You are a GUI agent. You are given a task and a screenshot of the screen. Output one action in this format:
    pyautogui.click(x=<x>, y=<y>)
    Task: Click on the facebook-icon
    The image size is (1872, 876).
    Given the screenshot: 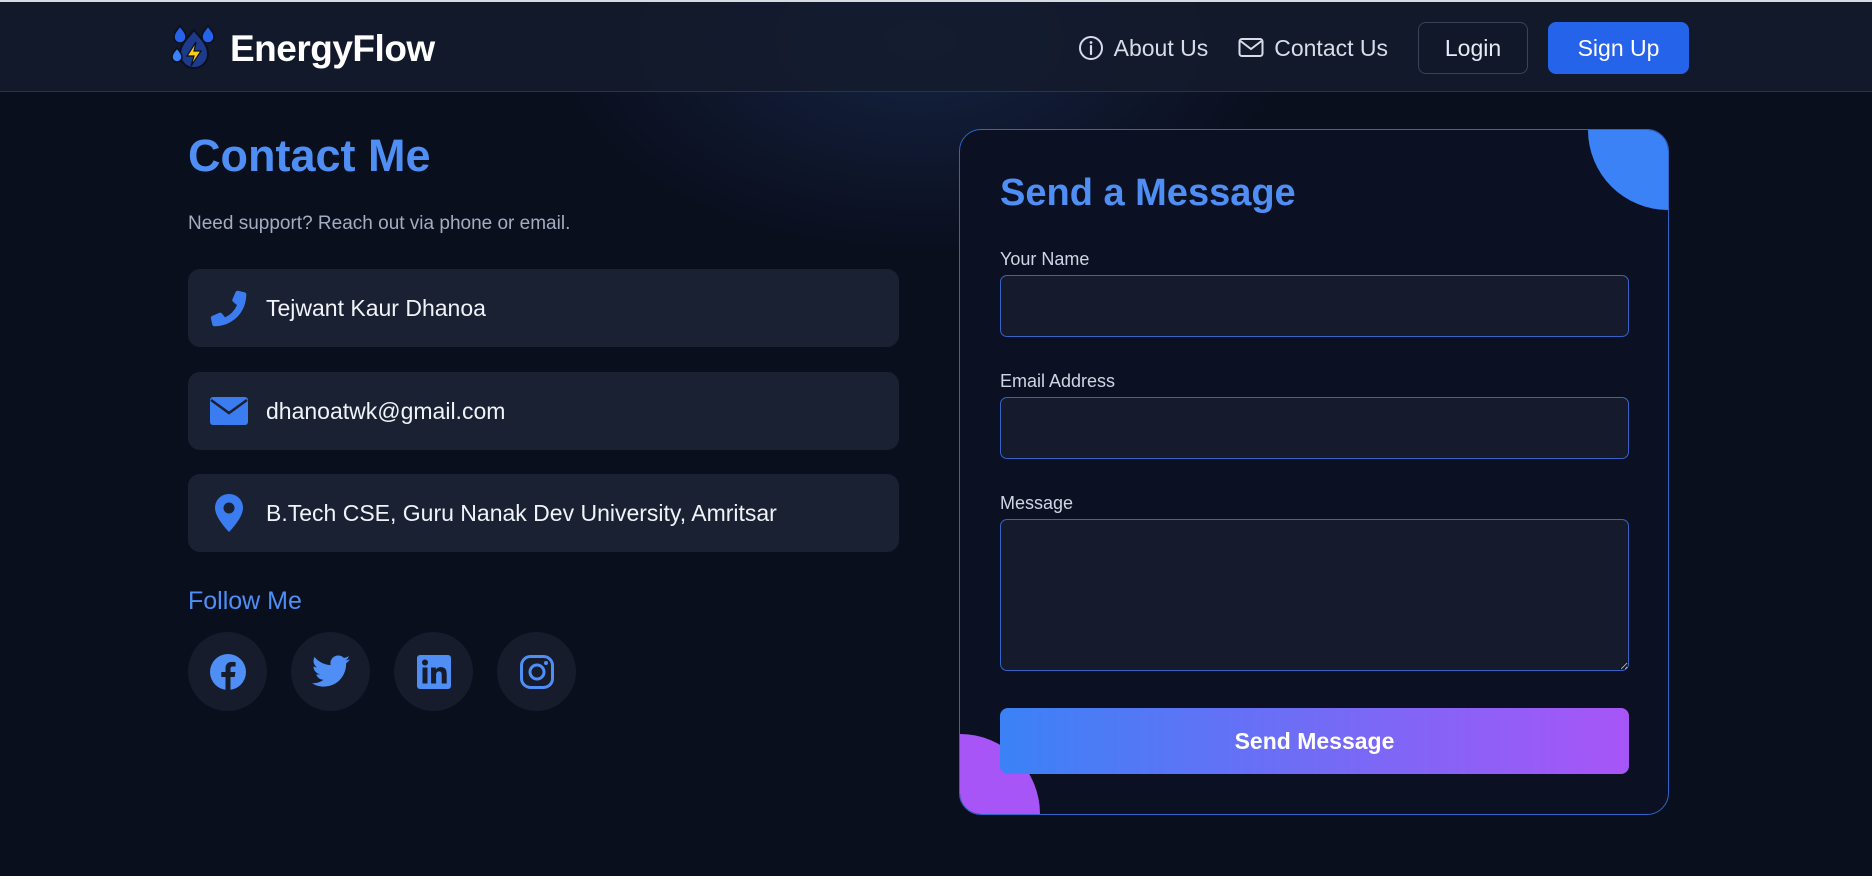 What is the action you would take?
    pyautogui.click(x=227, y=671)
    